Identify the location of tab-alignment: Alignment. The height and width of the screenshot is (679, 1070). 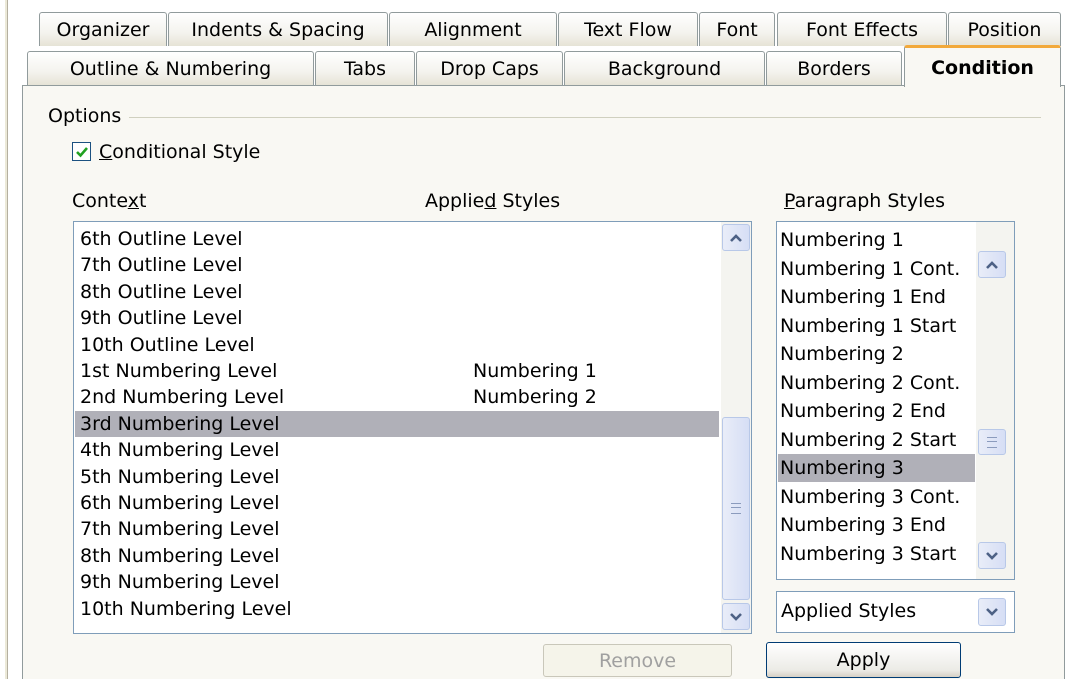
(473, 29).